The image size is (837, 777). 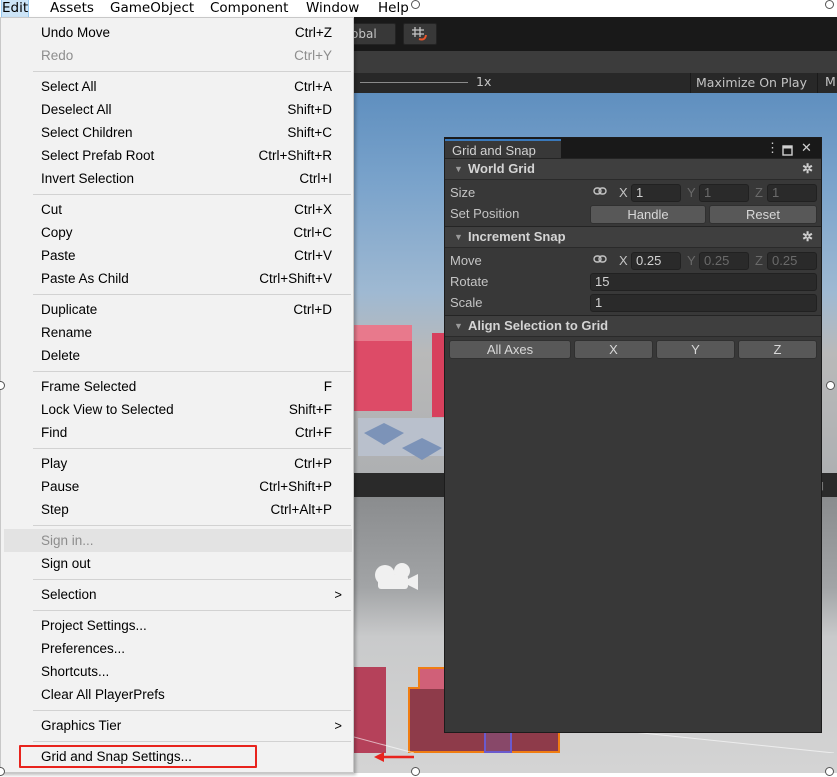 I want to click on size-link-icon, so click(x=600, y=192).